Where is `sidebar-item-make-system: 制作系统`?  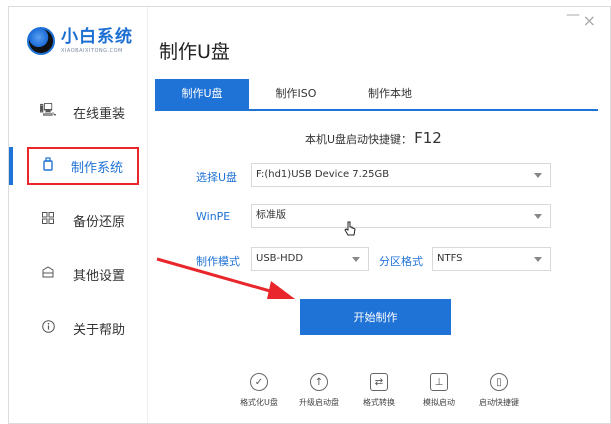
sidebar-item-make-system: 制作系统 is located at coordinates (83, 166).